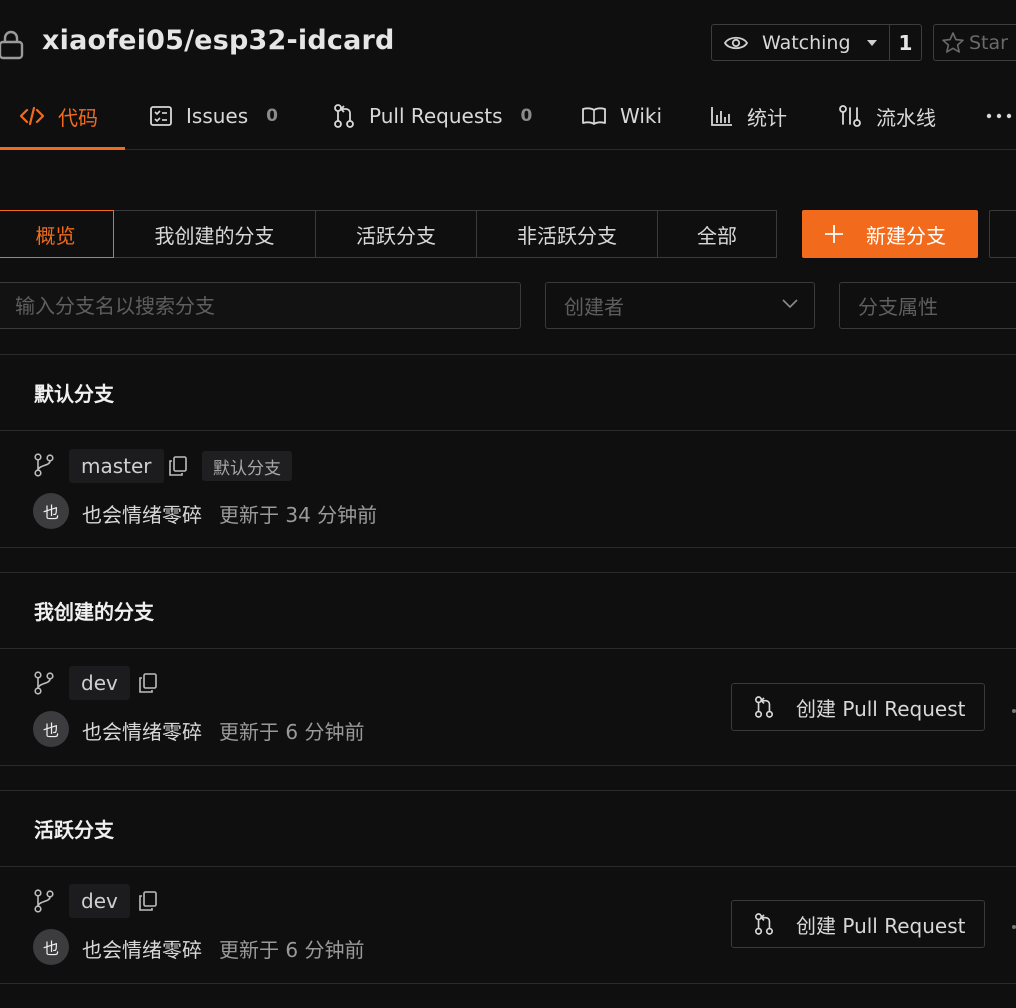 The height and width of the screenshot is (1008, 1016). I want to click on tab-label: Issues, so click(217, 116).